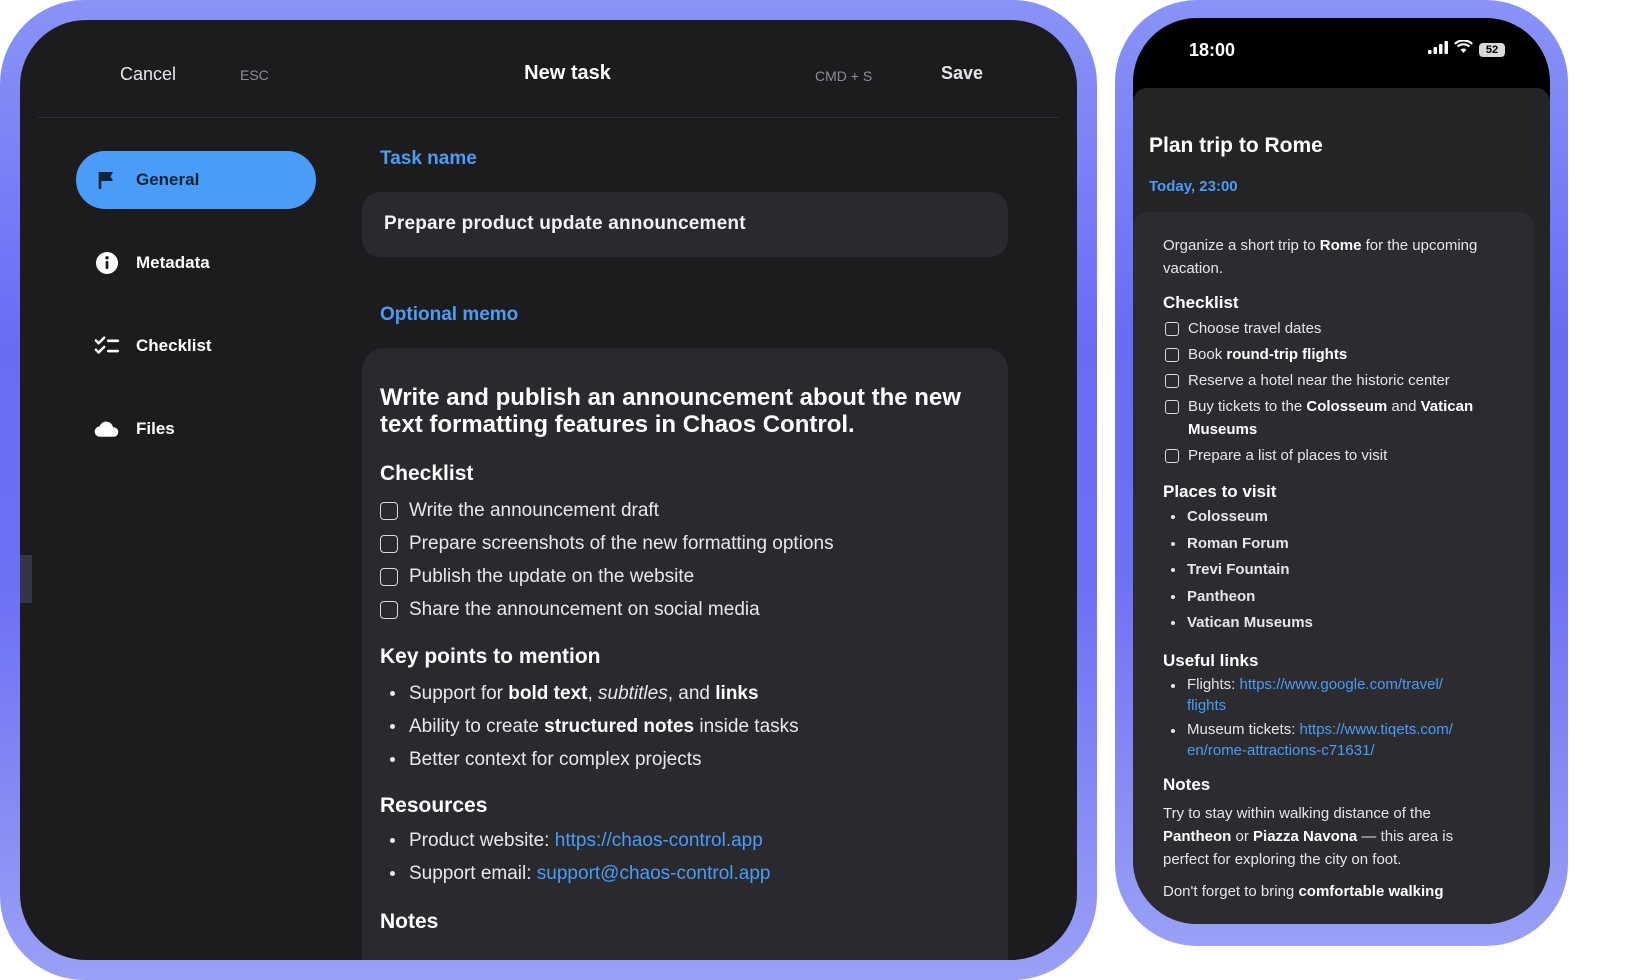  What do you see at coordinates (1323, 571) in the screenshot?
I see `list-item: Trevi Fountain` at bounding box center [1323, 571].